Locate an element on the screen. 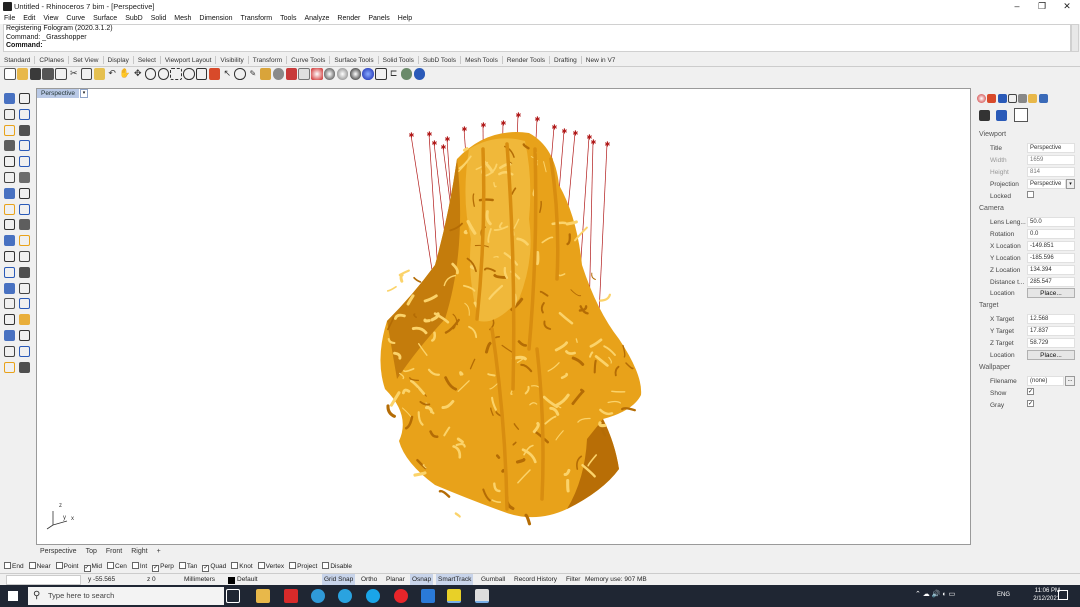 This screenshot has width=1080, height=607. command-prompt: Command: is located at coordinates (537, 46).